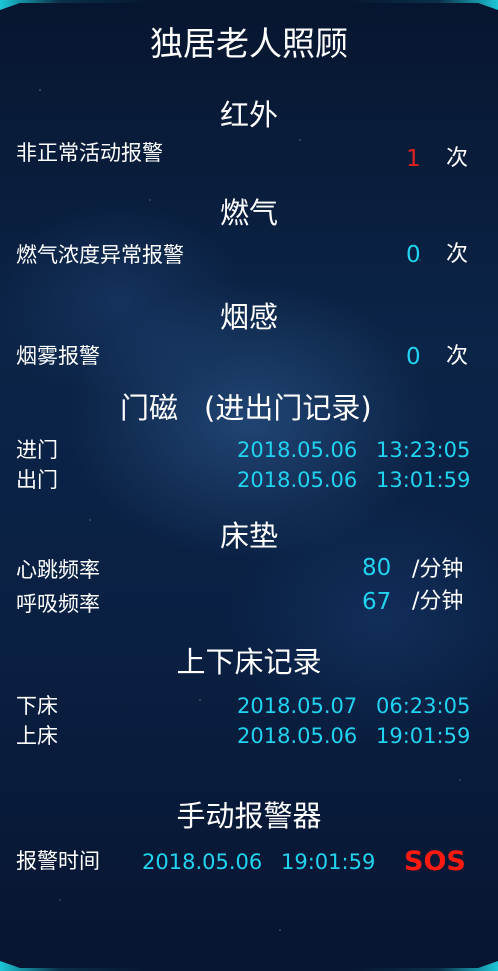 The image size is (498, 971). Describe the element at coordinates (457, 158) in the screenshot. I see `infrared-alarm-unit: 次` at that location.